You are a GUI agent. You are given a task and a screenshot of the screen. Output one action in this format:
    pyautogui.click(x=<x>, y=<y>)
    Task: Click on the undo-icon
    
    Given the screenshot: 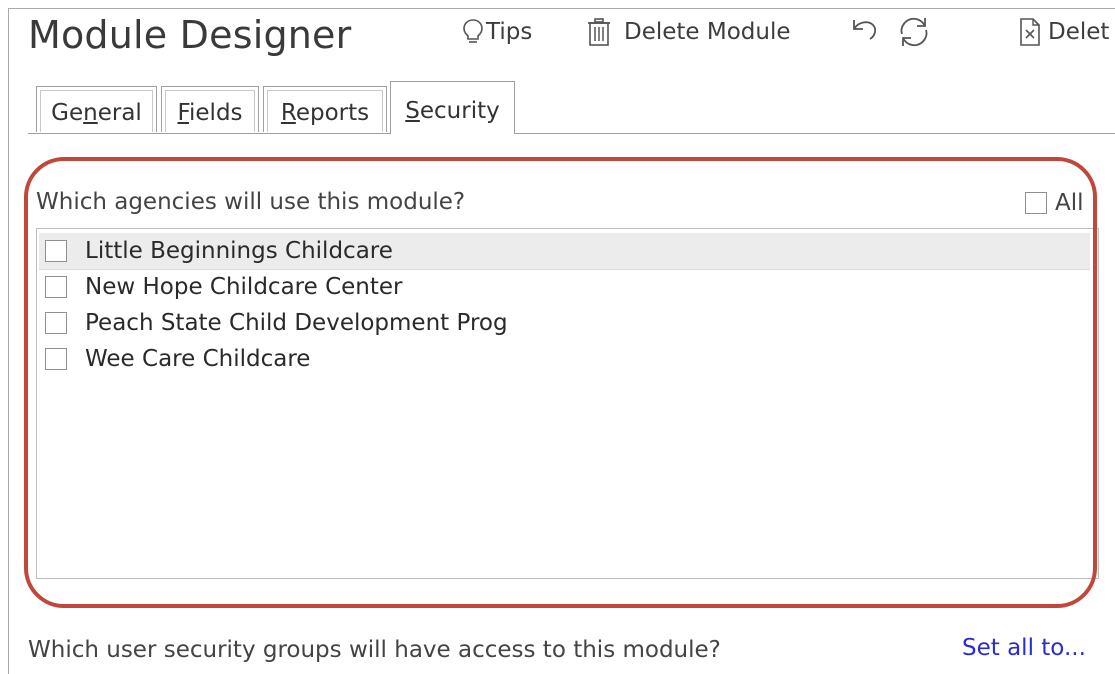 What is the action you would take?
    pyautogui.click(x=865, y=30)
    